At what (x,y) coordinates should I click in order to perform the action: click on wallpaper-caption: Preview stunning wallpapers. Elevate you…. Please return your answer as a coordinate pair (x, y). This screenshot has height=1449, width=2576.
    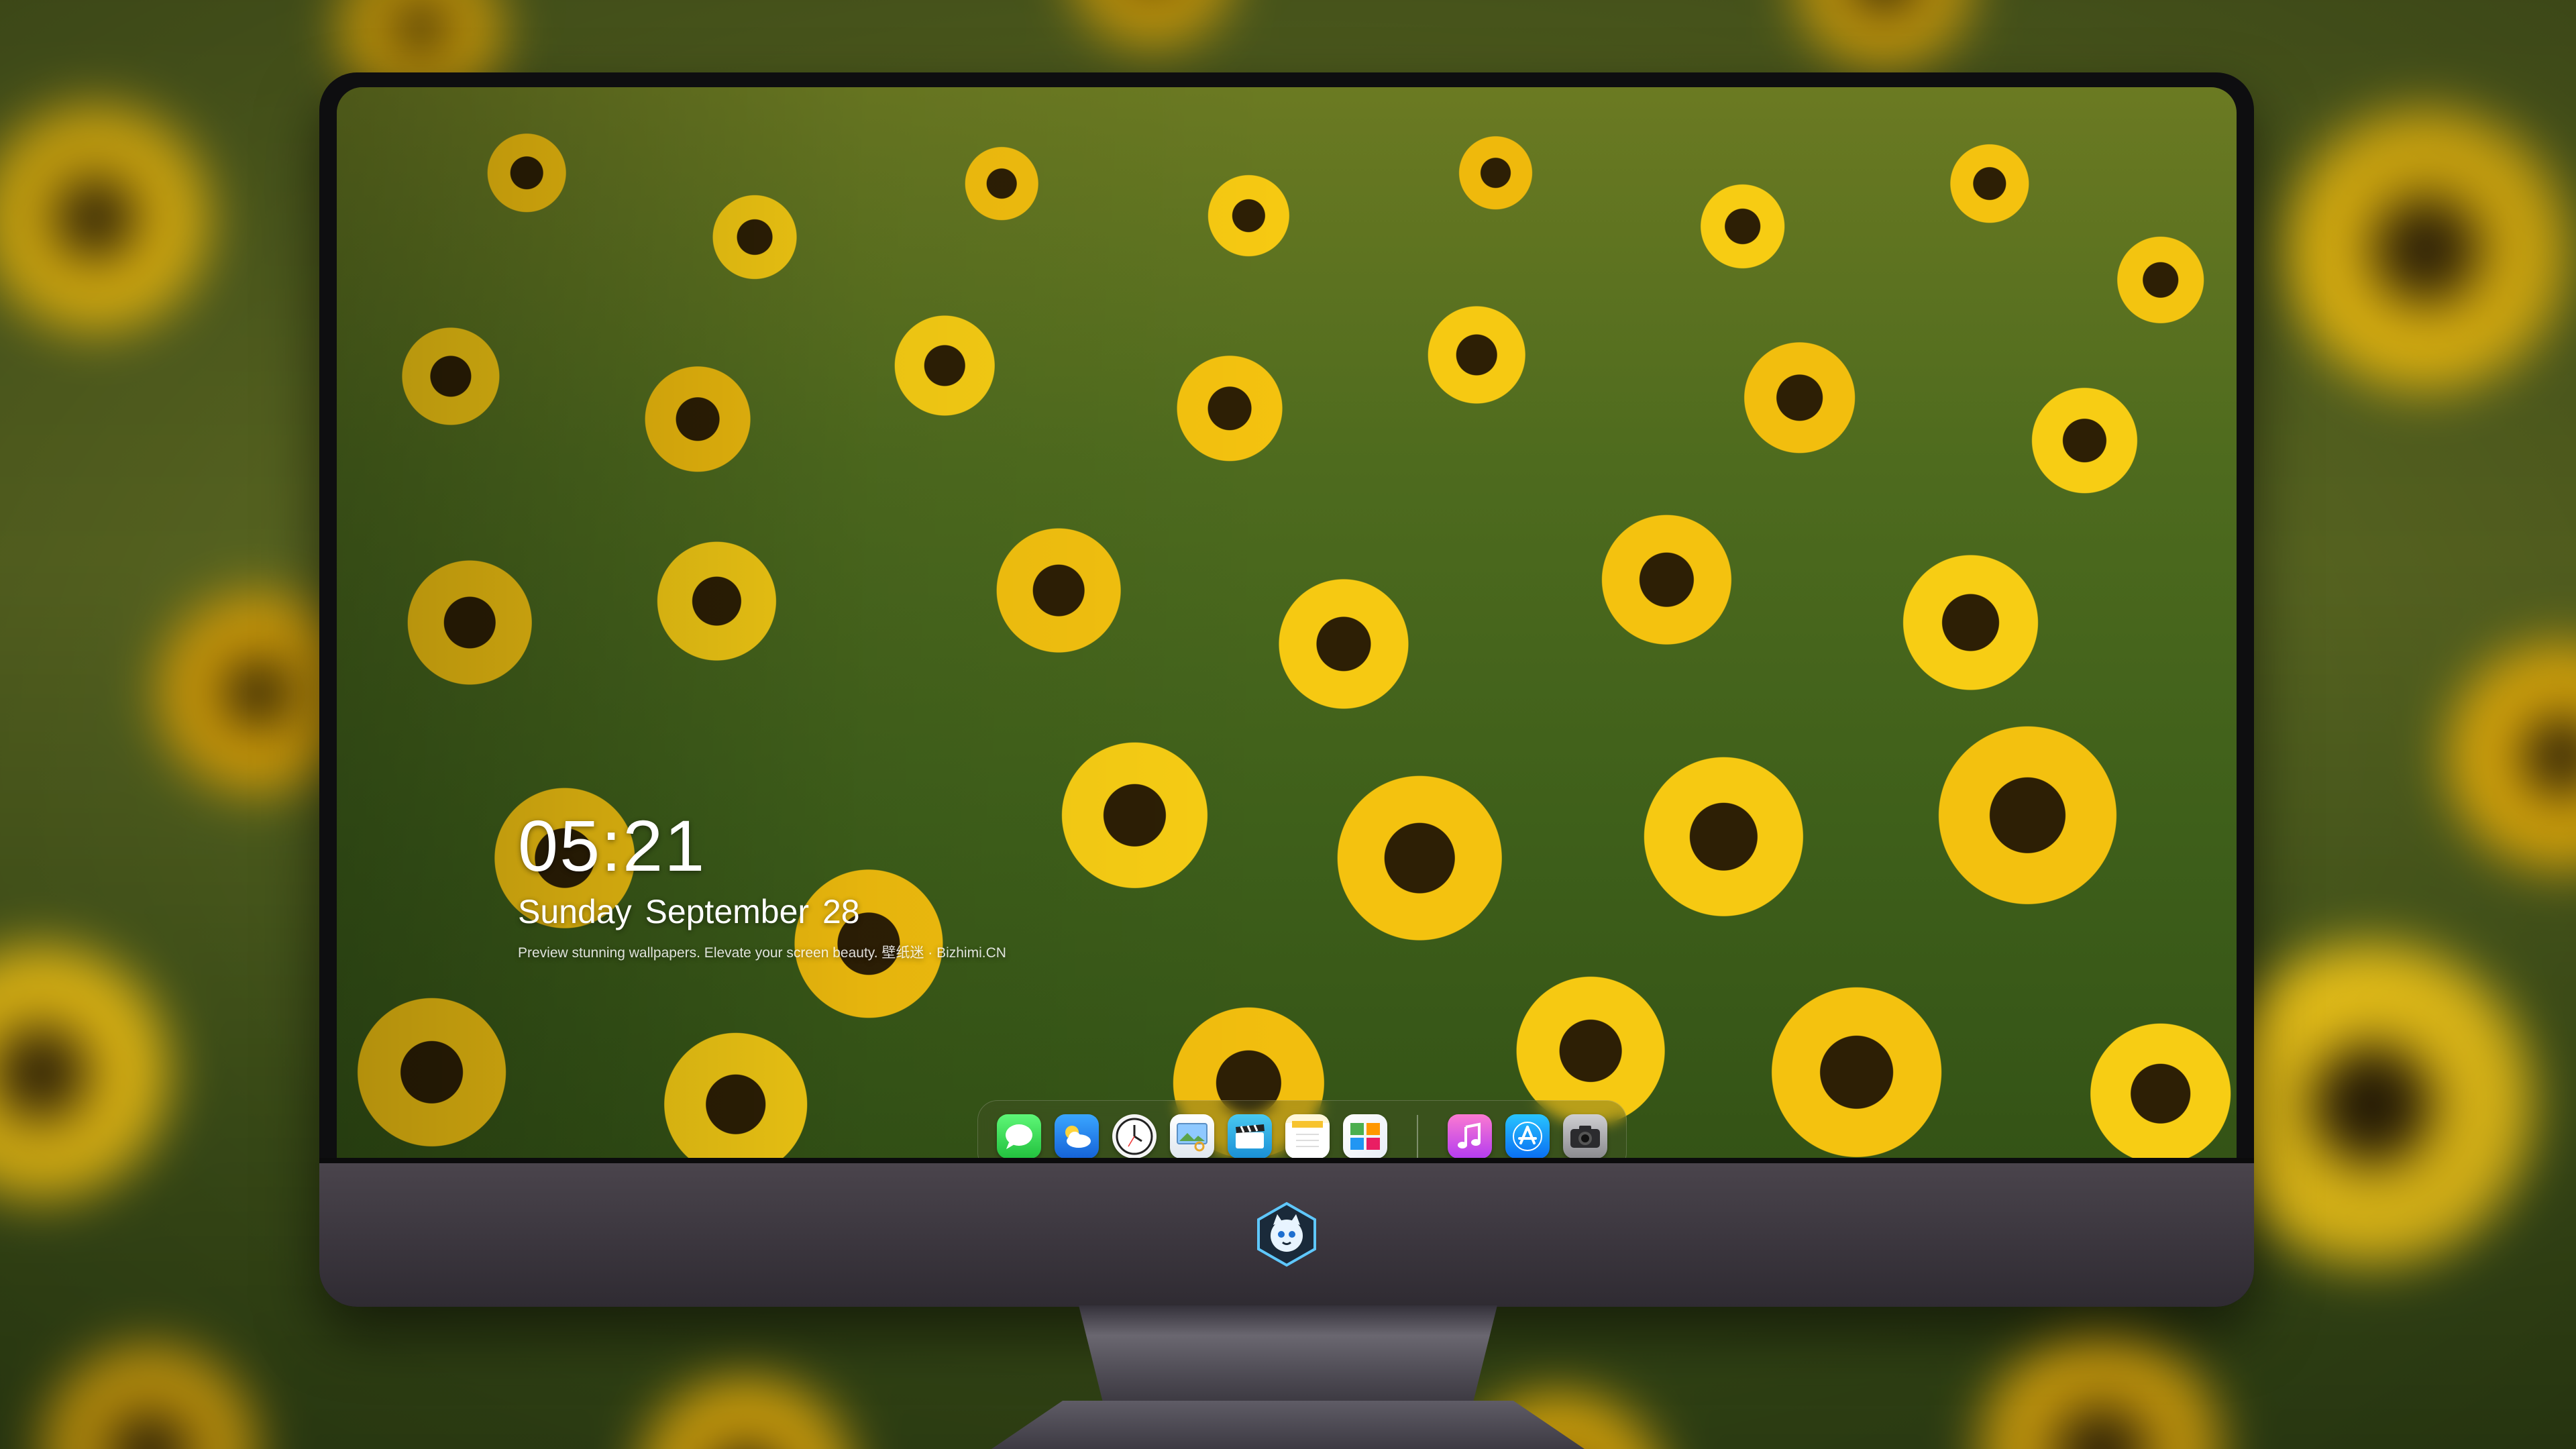
    Looking at the image, I should click on (762, 953).